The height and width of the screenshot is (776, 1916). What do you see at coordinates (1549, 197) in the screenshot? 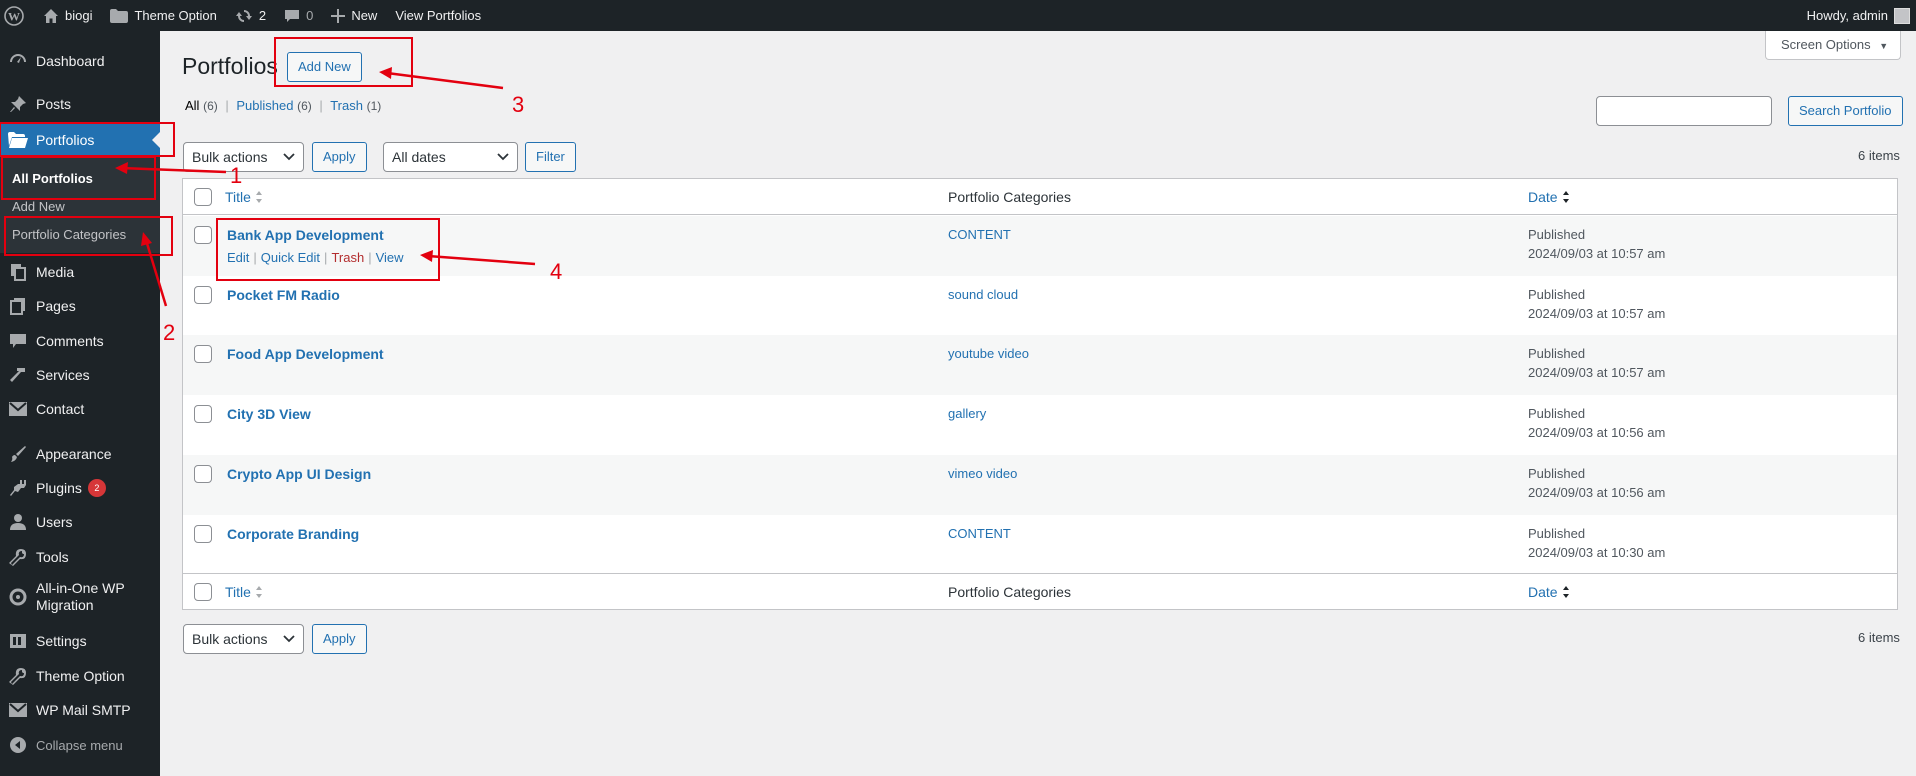
I see `column-date-header: Date` at bounding box center [1549, 197].